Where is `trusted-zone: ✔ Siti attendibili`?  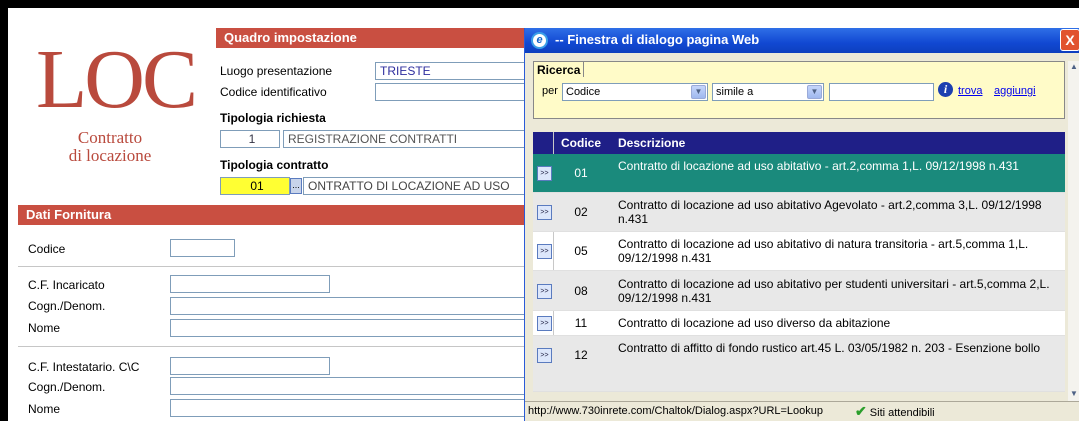
trusted-zone: ✔ Siti attendibili is located at coordinates (895, 411).